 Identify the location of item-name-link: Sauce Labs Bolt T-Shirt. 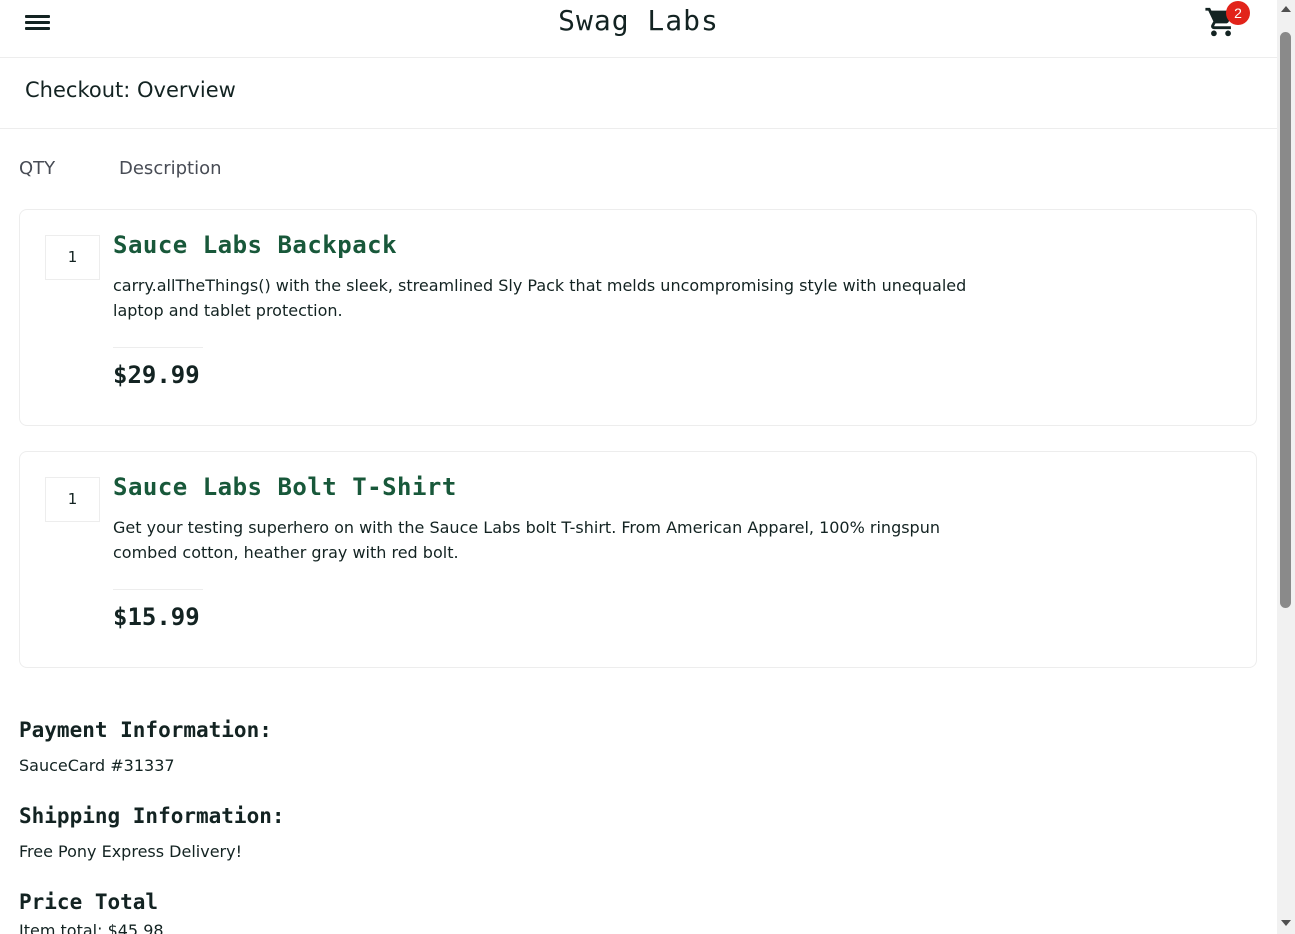
(285, 487).